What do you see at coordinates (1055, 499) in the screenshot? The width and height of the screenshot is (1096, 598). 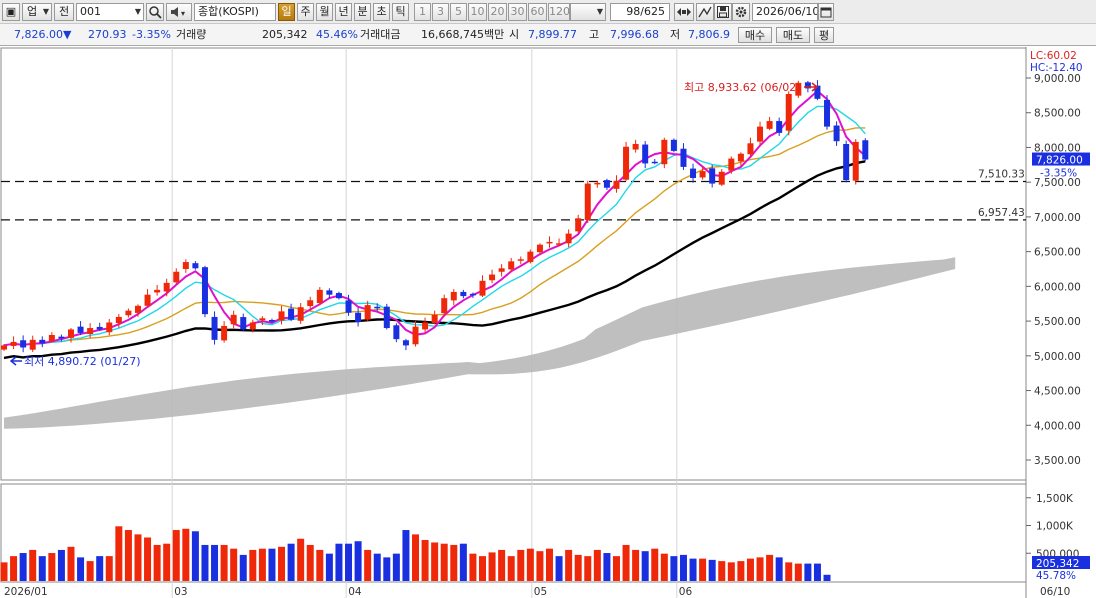 I see `volume-tick-label: 1,500K` at bounding box center [1055, 499].